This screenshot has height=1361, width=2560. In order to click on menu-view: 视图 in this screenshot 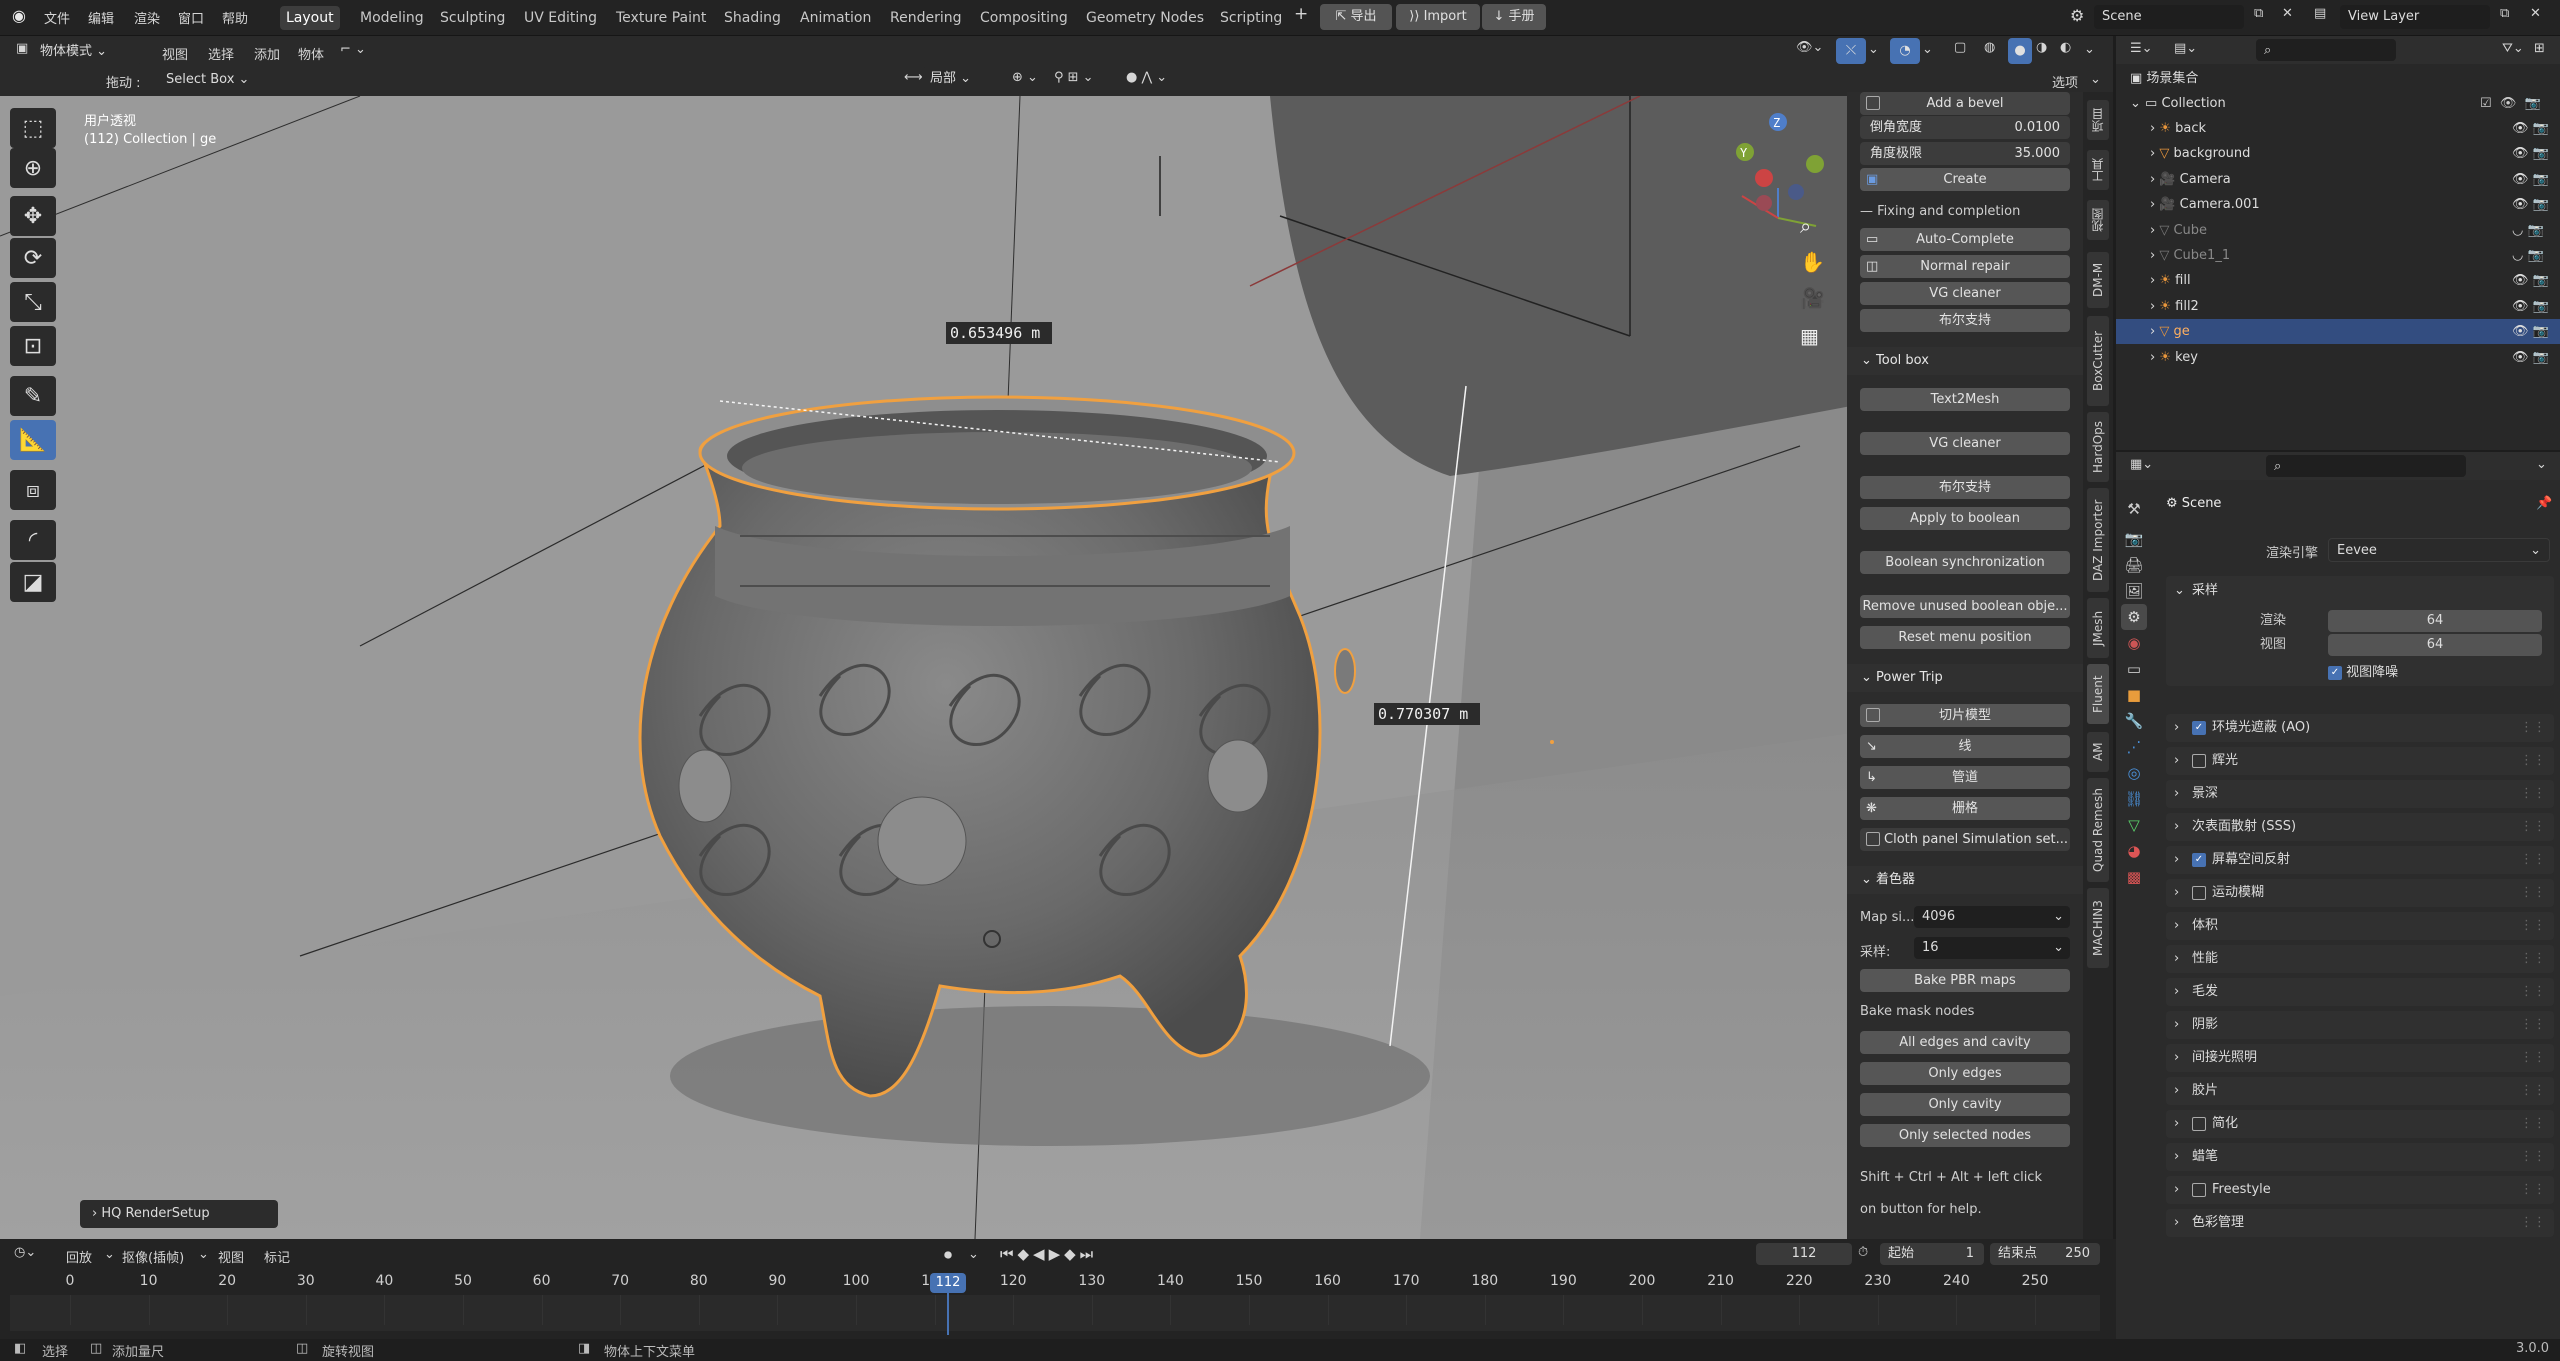, I will do `click(175, 53)`.